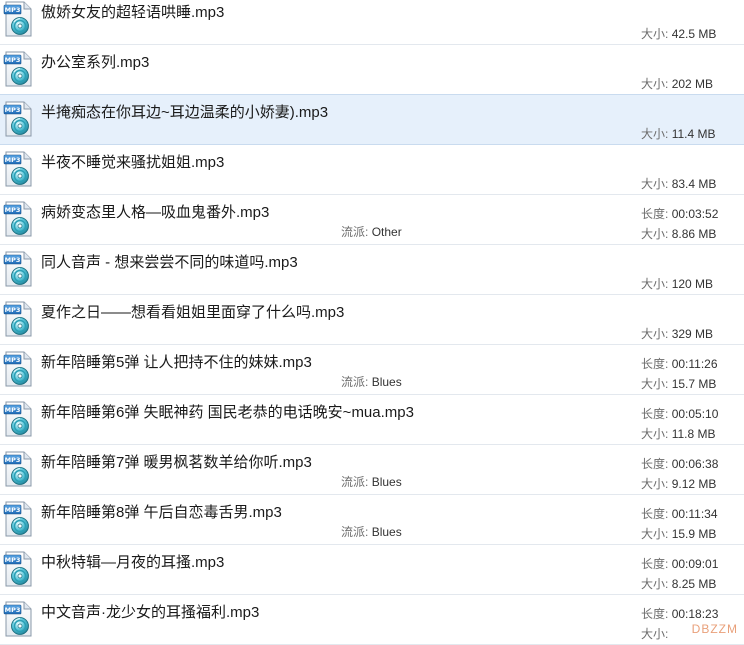 Image resolution: width=744 pixels, height=645 pixels. Describe the element at coordinates (692, 334) in the screenshot. I see `file-size-value: 329 MB` at that location.